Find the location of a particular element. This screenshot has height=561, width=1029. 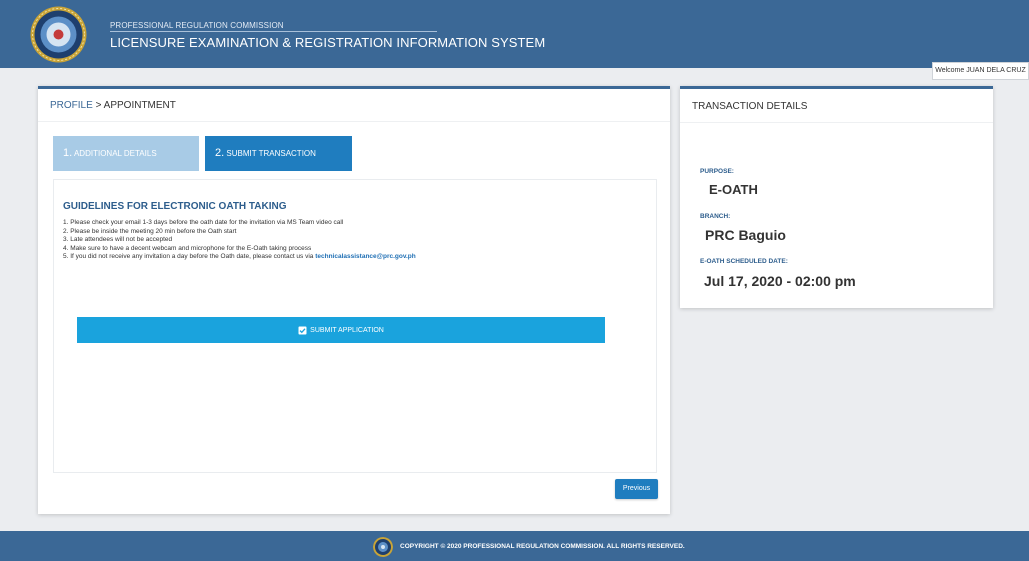

transaction-details-title: TRANSACTION DETAILS is located at coordinates (750, 106).